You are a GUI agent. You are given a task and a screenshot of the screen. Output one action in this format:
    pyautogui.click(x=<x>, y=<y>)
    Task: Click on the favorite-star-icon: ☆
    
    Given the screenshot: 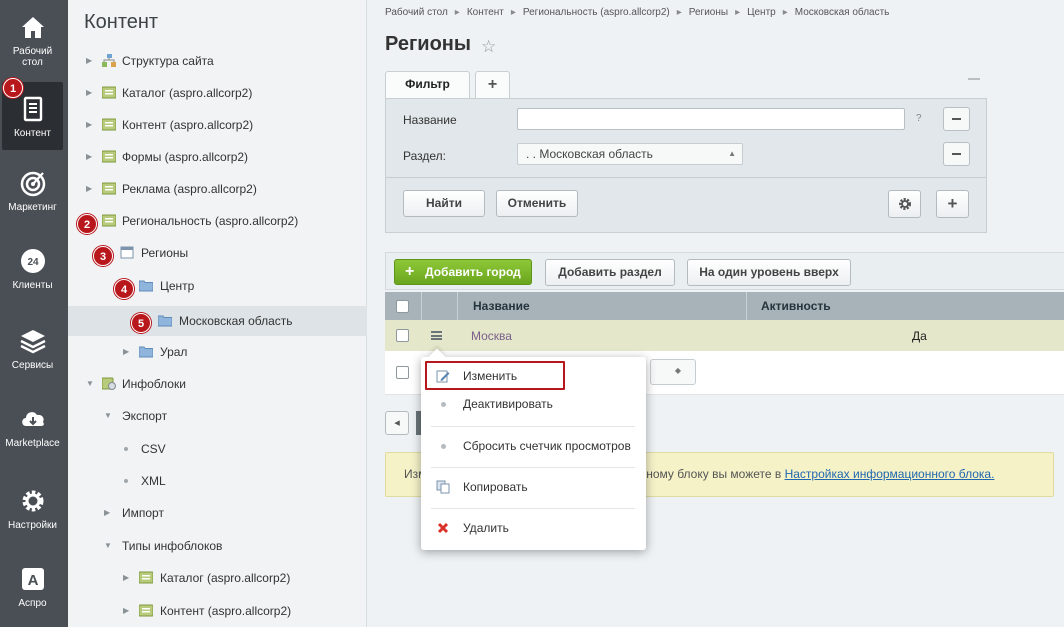 What is the action you would take?
    pyautogui.click(x=488, y=47)
    